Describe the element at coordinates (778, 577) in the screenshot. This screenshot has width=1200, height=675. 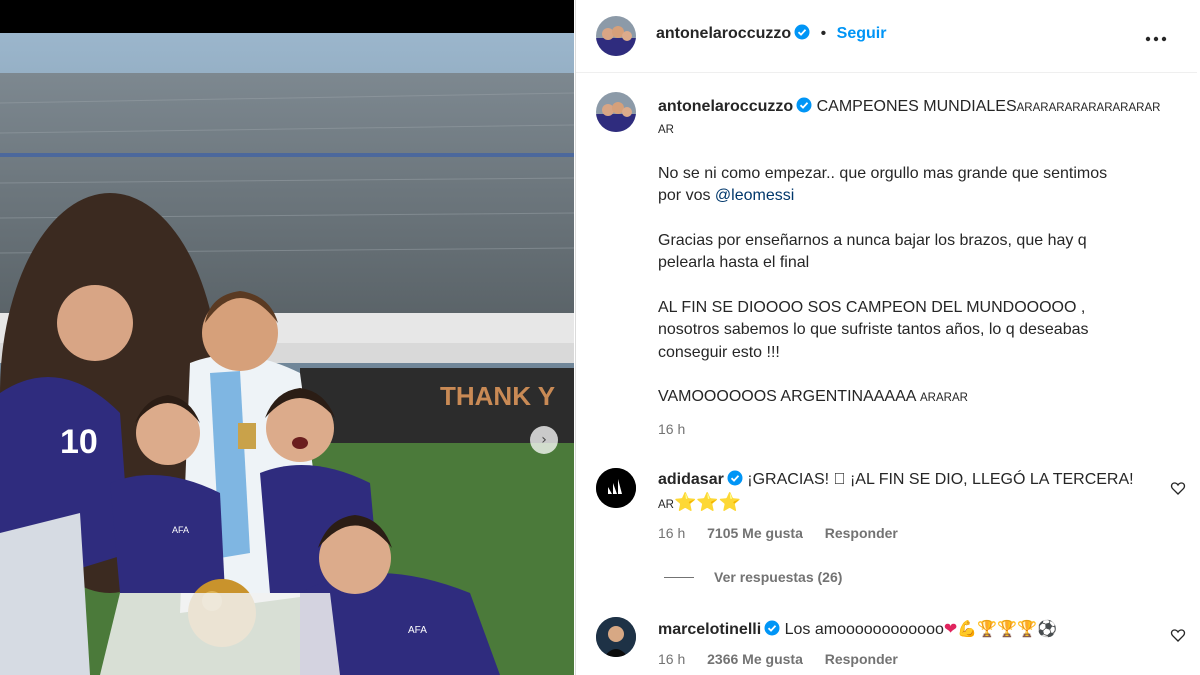
I see `view-replies-label: Ver respuestas (26)` at that location.